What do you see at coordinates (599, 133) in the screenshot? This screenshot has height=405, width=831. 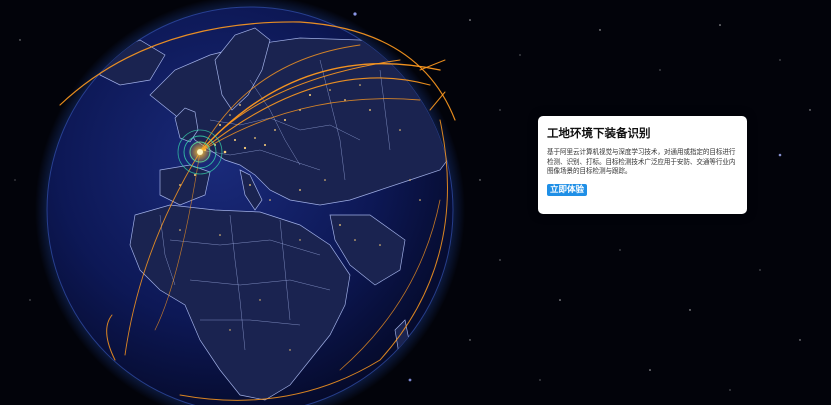 I see `card-title: 工地环境下装备识别` at bounding box center [599, 133].